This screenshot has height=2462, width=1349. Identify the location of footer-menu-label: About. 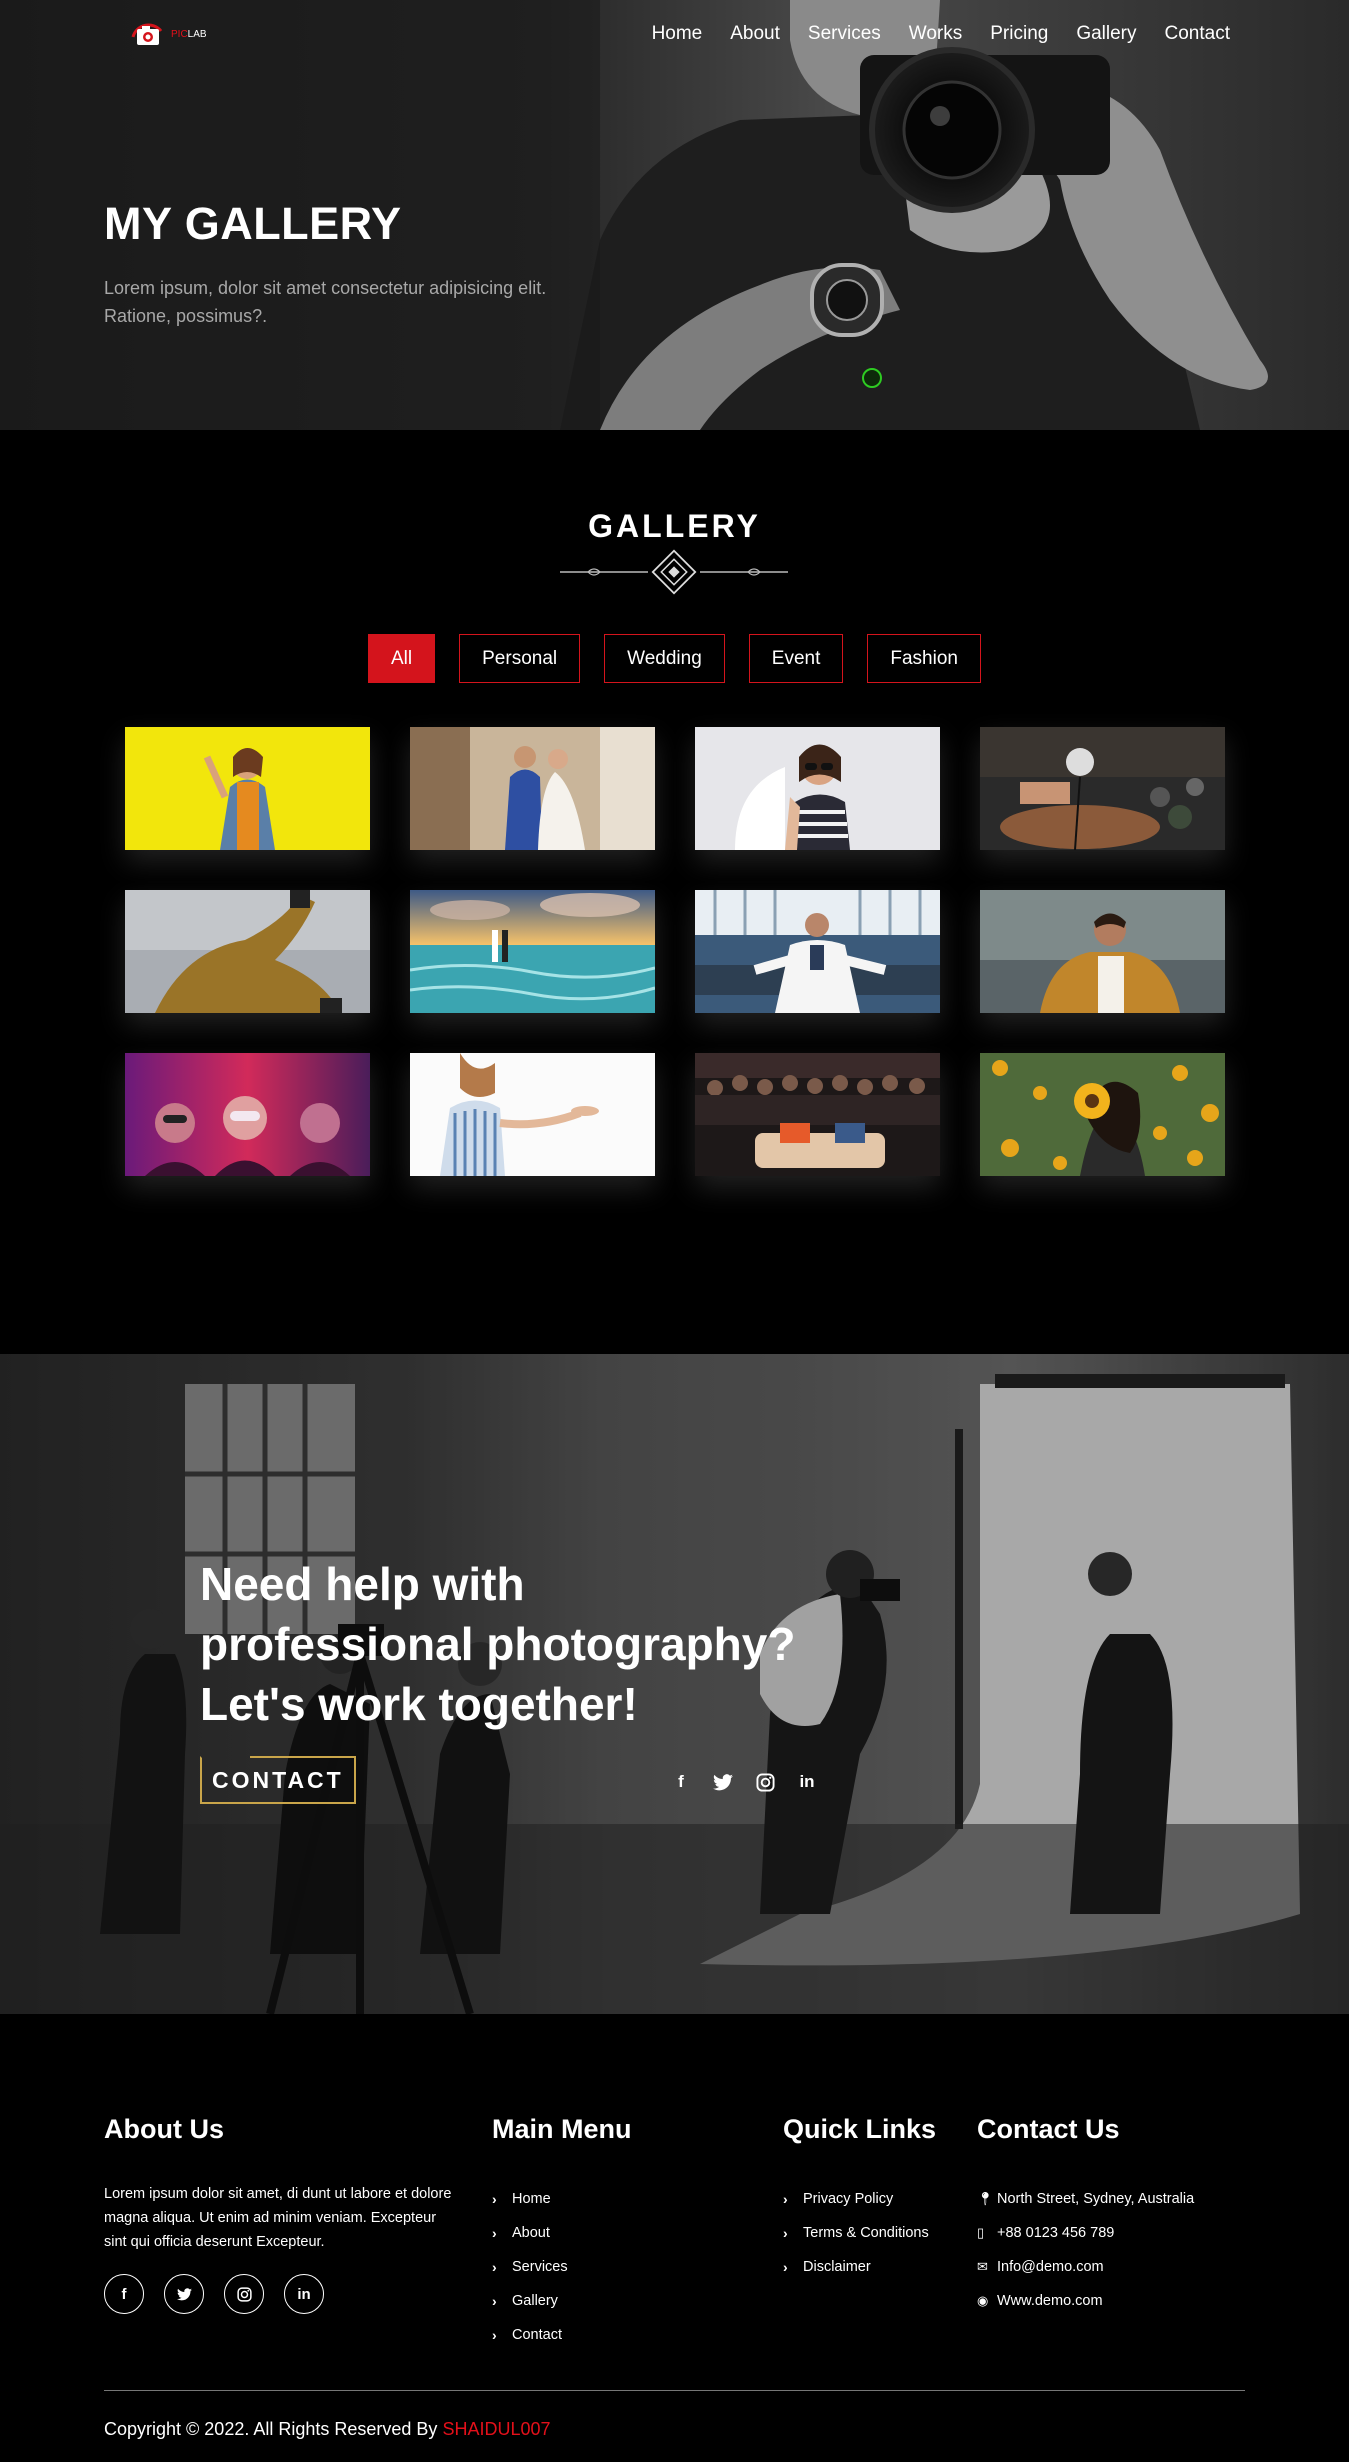
(531, 2233).